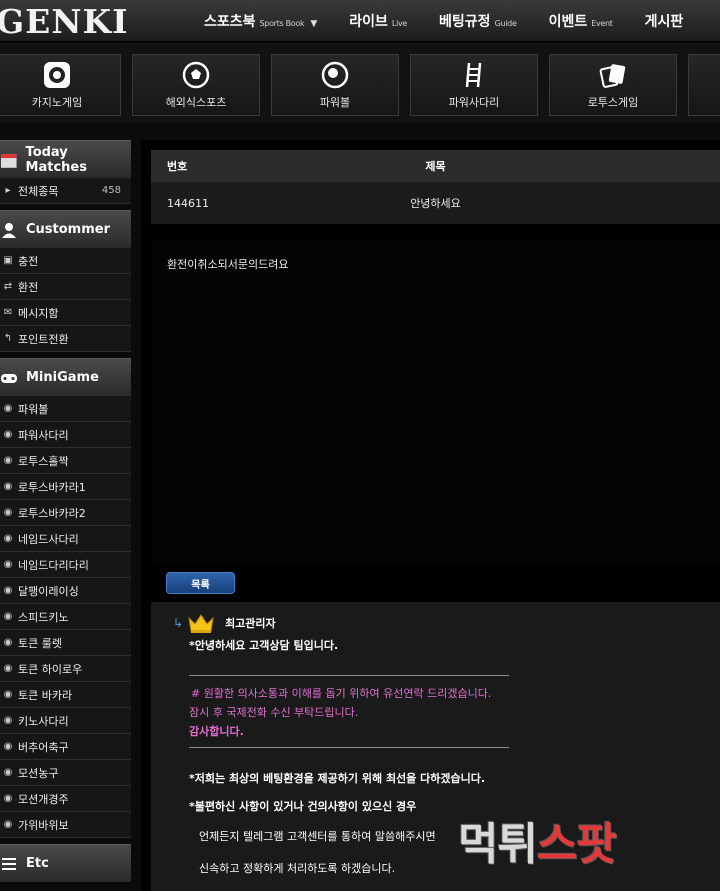 Image resolution: width=720 pixels, height=891 pixels. What do you see at coordinates (65, 159) in the screenshot?
I see `sidebar-header-today-matches: Today Matches` at bounding box center [65, 159].